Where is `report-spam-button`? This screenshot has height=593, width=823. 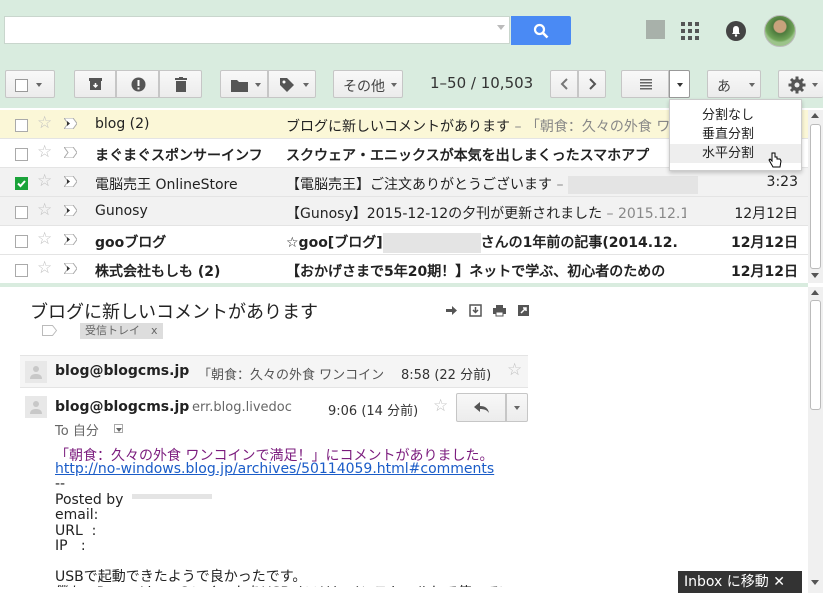
report-spam-button is located at coordinates (137, 84).